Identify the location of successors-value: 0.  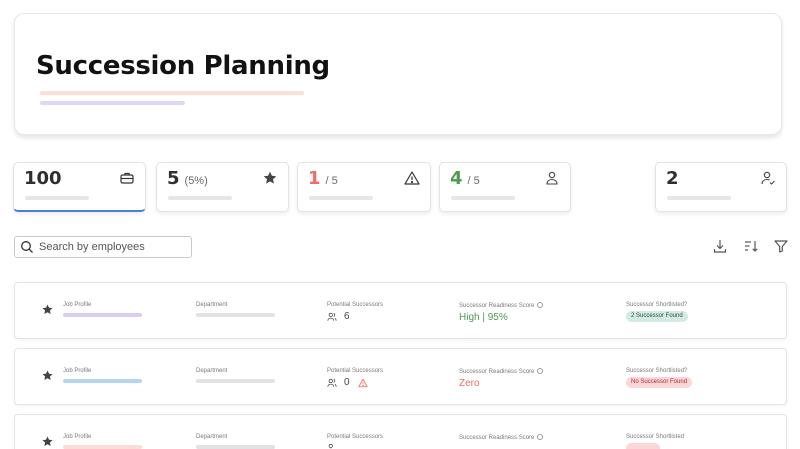
(347, 382).